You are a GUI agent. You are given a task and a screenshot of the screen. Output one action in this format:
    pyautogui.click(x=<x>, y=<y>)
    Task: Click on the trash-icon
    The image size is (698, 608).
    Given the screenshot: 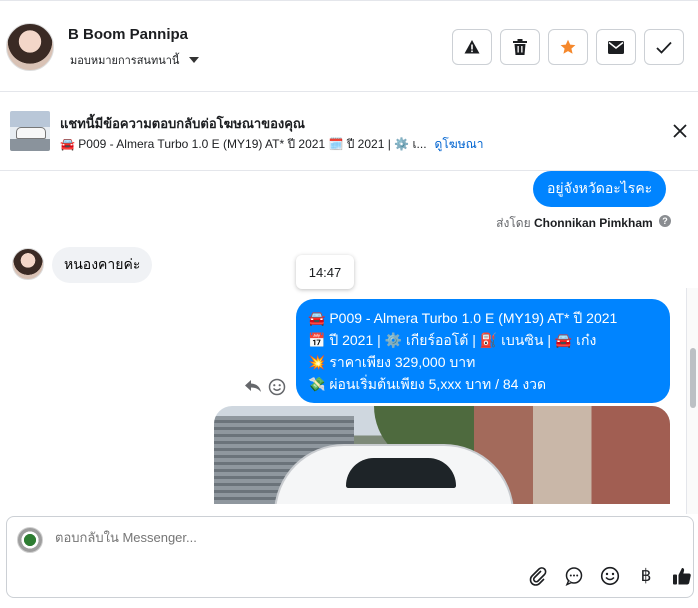 What is the action you would take?
    pyautogui.click(x=520, y=47)
    